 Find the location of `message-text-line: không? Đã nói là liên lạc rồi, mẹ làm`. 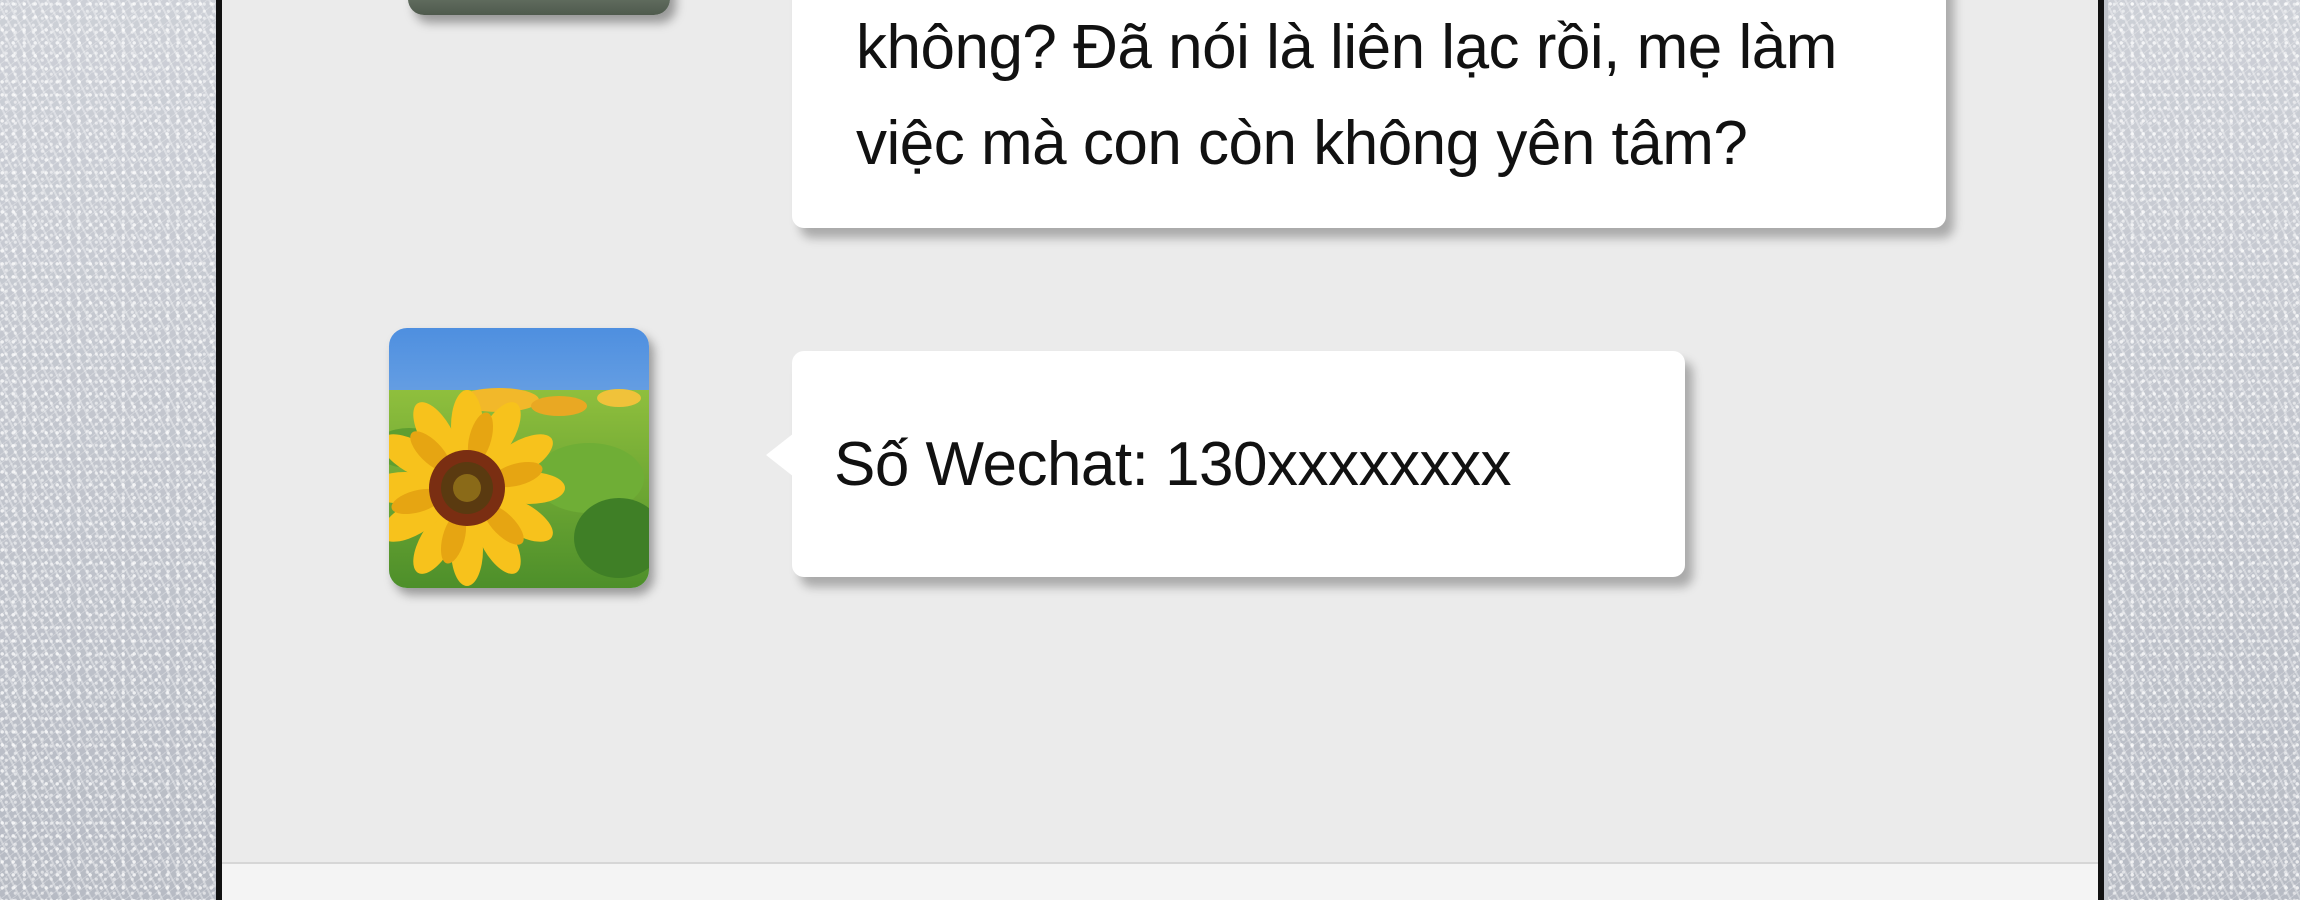

message-text-line: không? Đã nói là liên lạc rồi, mẹ làm is located at coordinates (1346, 47).